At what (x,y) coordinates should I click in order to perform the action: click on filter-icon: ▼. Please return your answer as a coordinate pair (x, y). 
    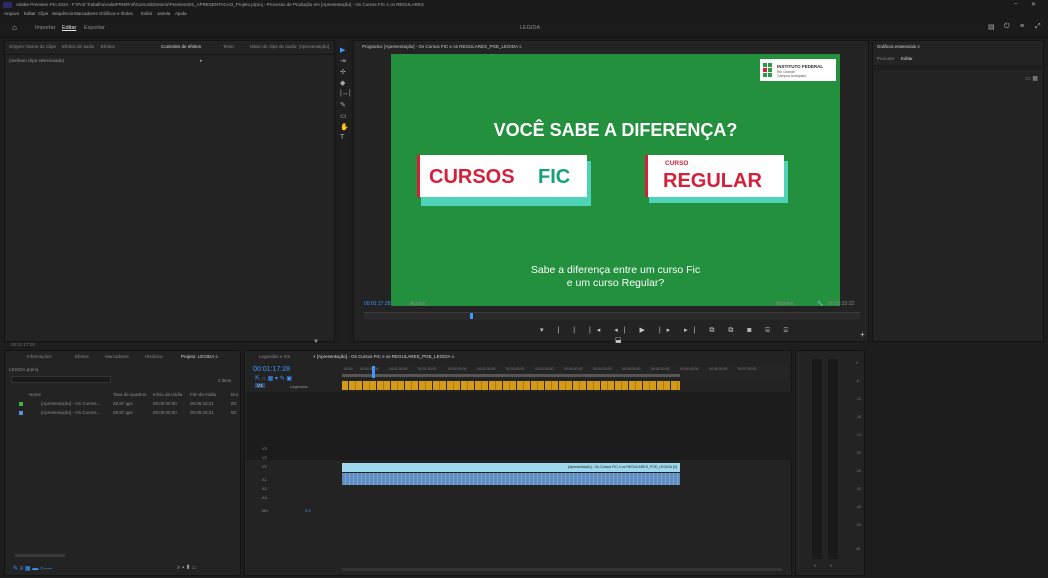
    Looking at the image, I should click on (316, 342).